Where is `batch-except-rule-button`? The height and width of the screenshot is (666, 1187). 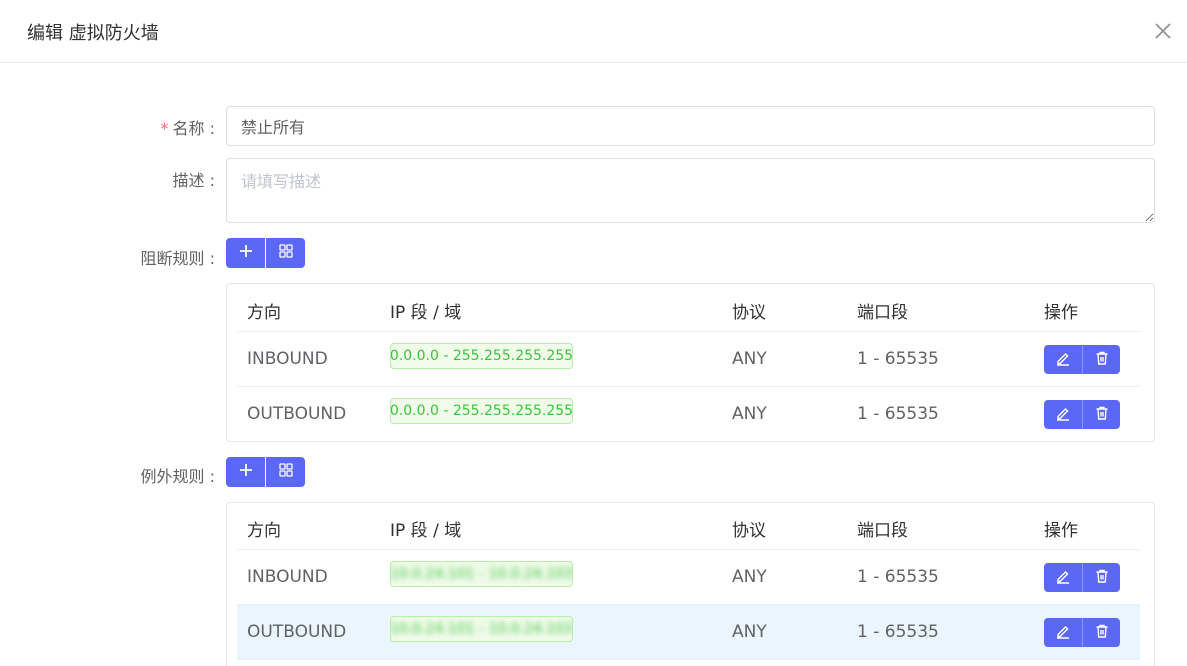
batch-except-rule-button is located at coordinates (285, 472).